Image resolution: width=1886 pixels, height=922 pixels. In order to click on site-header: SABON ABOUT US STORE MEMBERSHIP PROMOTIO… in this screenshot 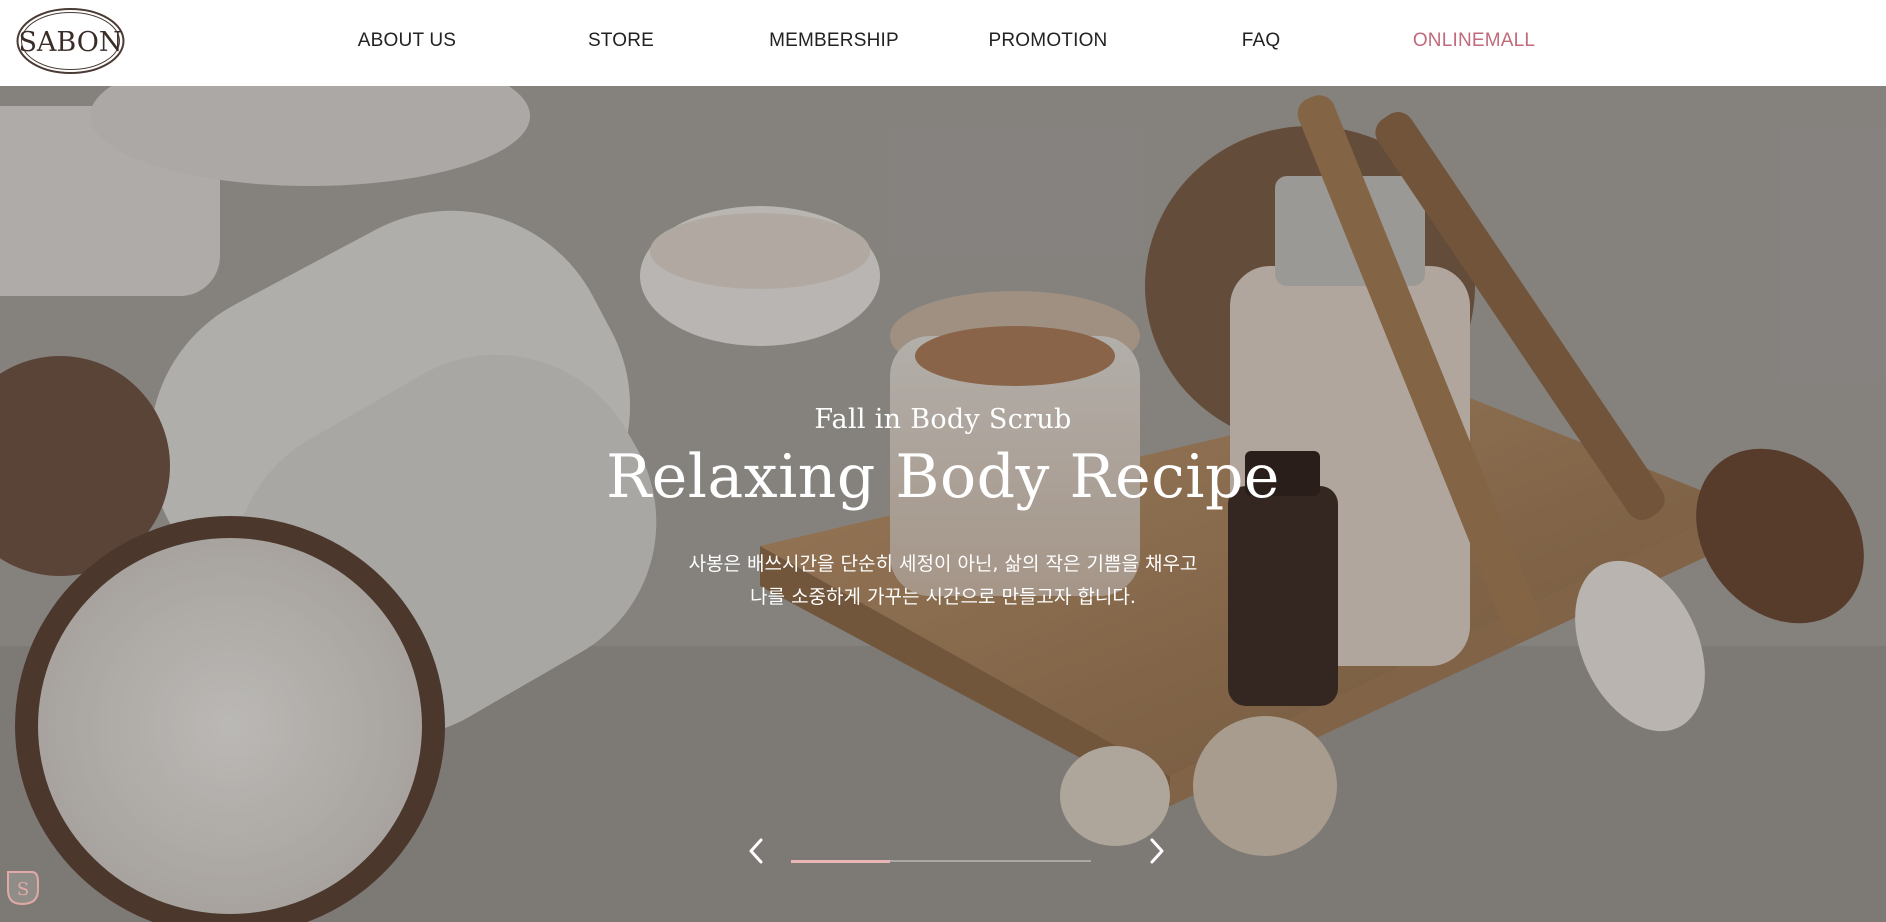, I will do `click(943, 43)`.